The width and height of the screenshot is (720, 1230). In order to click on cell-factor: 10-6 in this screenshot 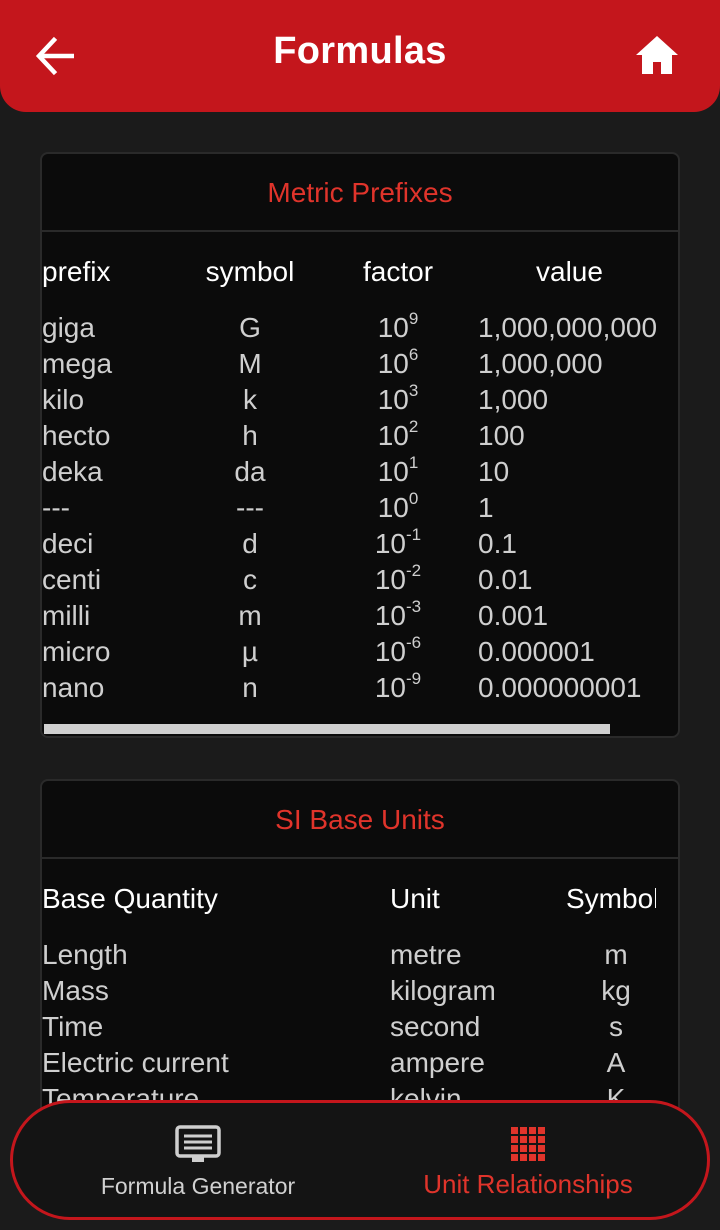, I will do `click(398, 650)`.